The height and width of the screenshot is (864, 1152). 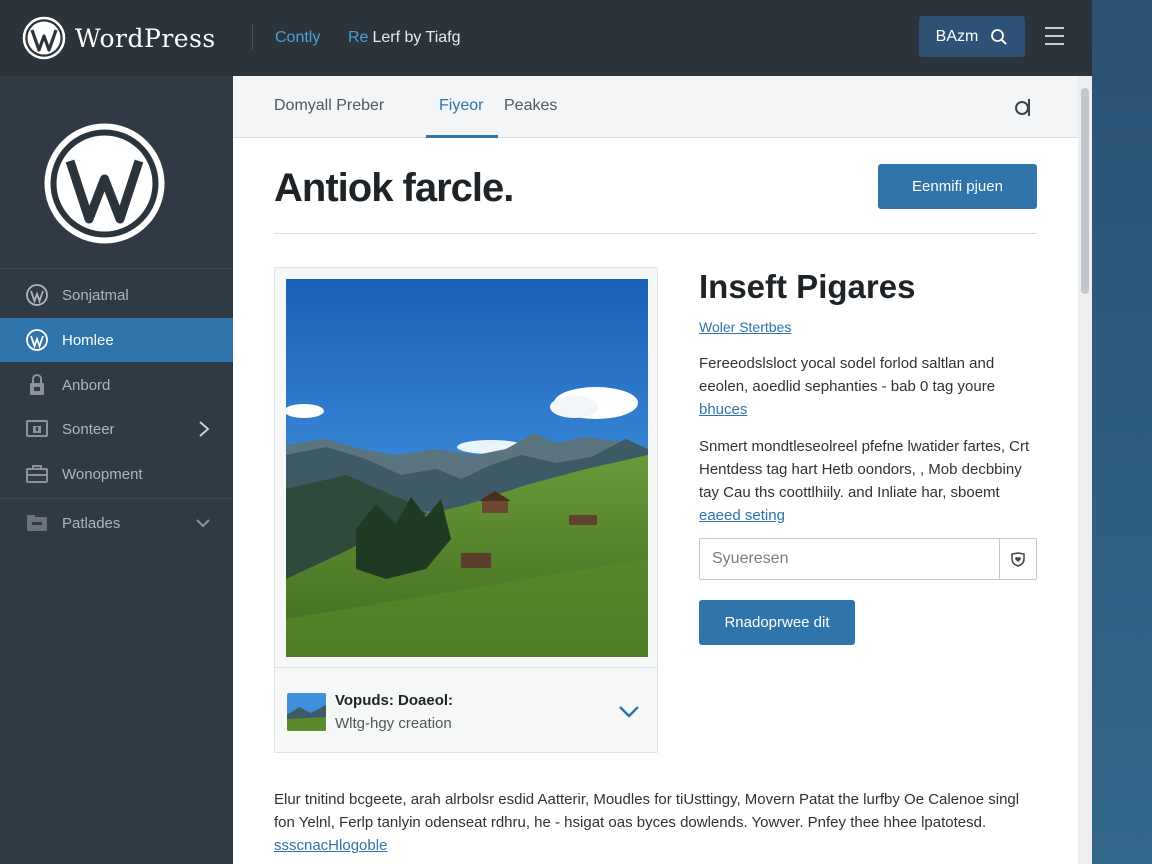 What do you see at coordinates (116, 340) in the screenshot?
I see `sidebar-item-homlee: Homlee` at bounding box center [116, 340].